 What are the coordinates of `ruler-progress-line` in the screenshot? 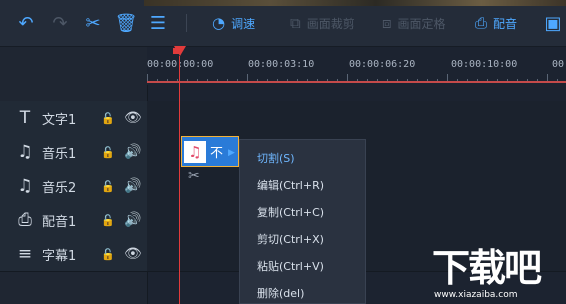 It's located at (356, 82).